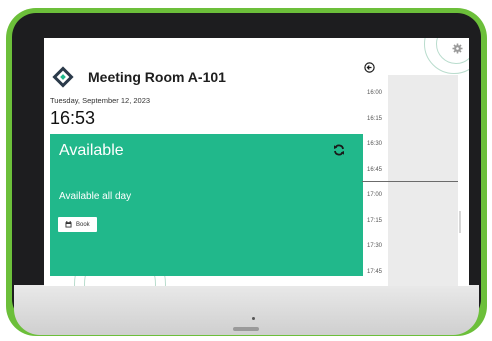 This screenshot has height=341, width=492. What do you see at coordinates (91, 150) in the screenshot?
I see `status-title: Available` at bounding box center [91, 150].